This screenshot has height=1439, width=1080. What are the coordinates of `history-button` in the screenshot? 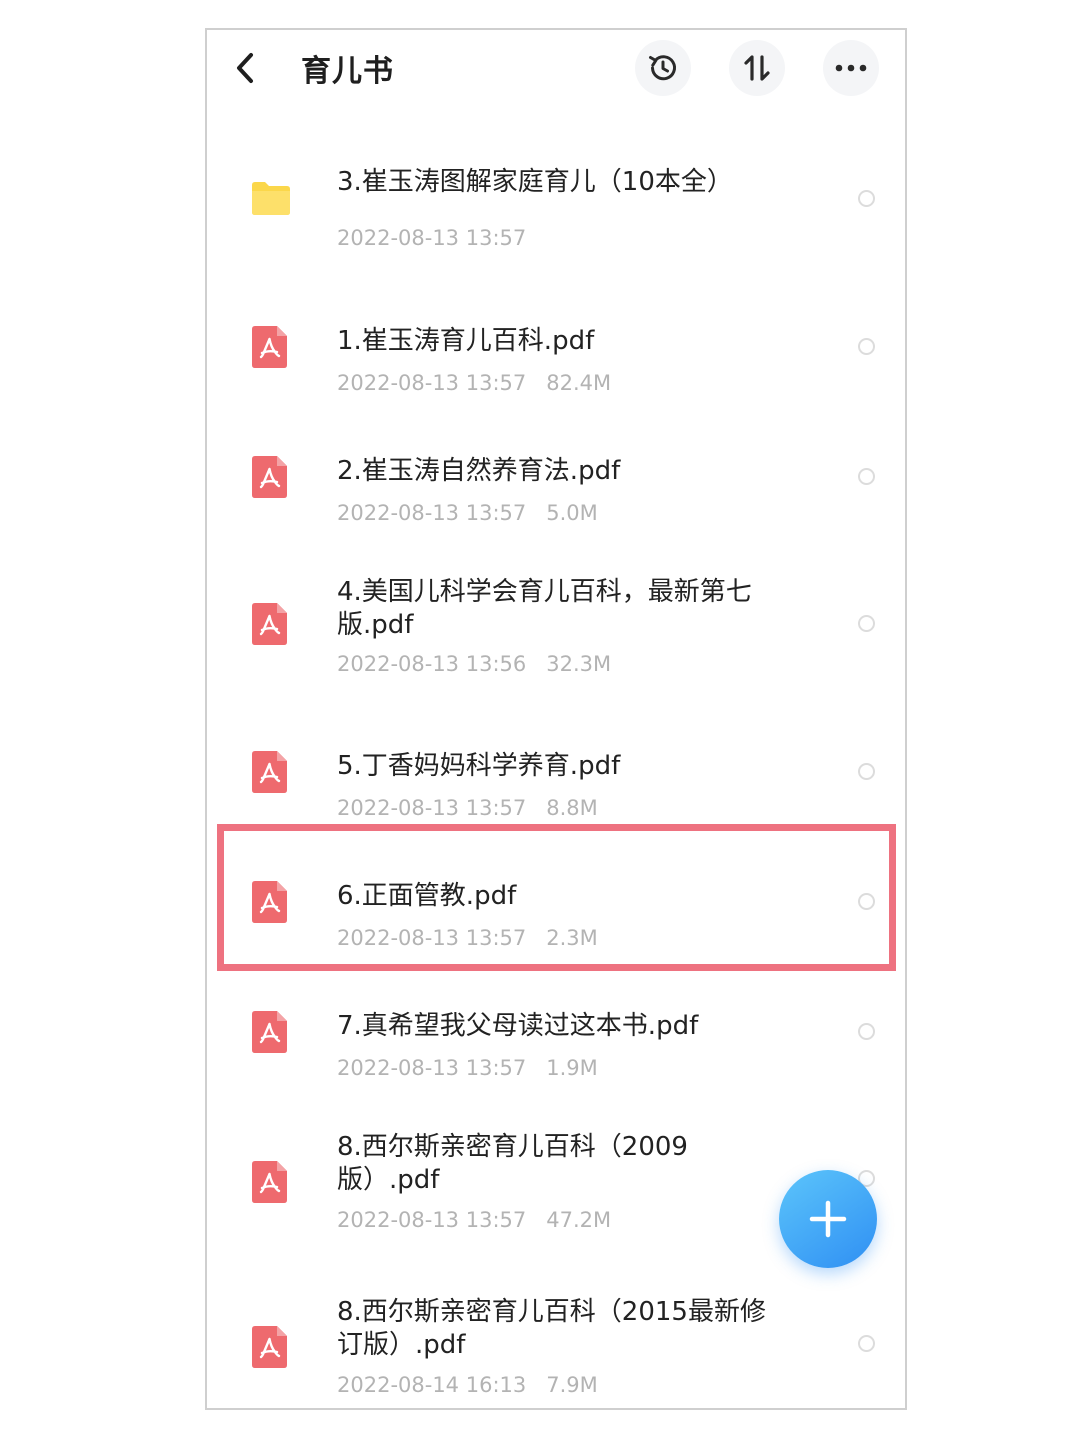 It's located at (663, 68).